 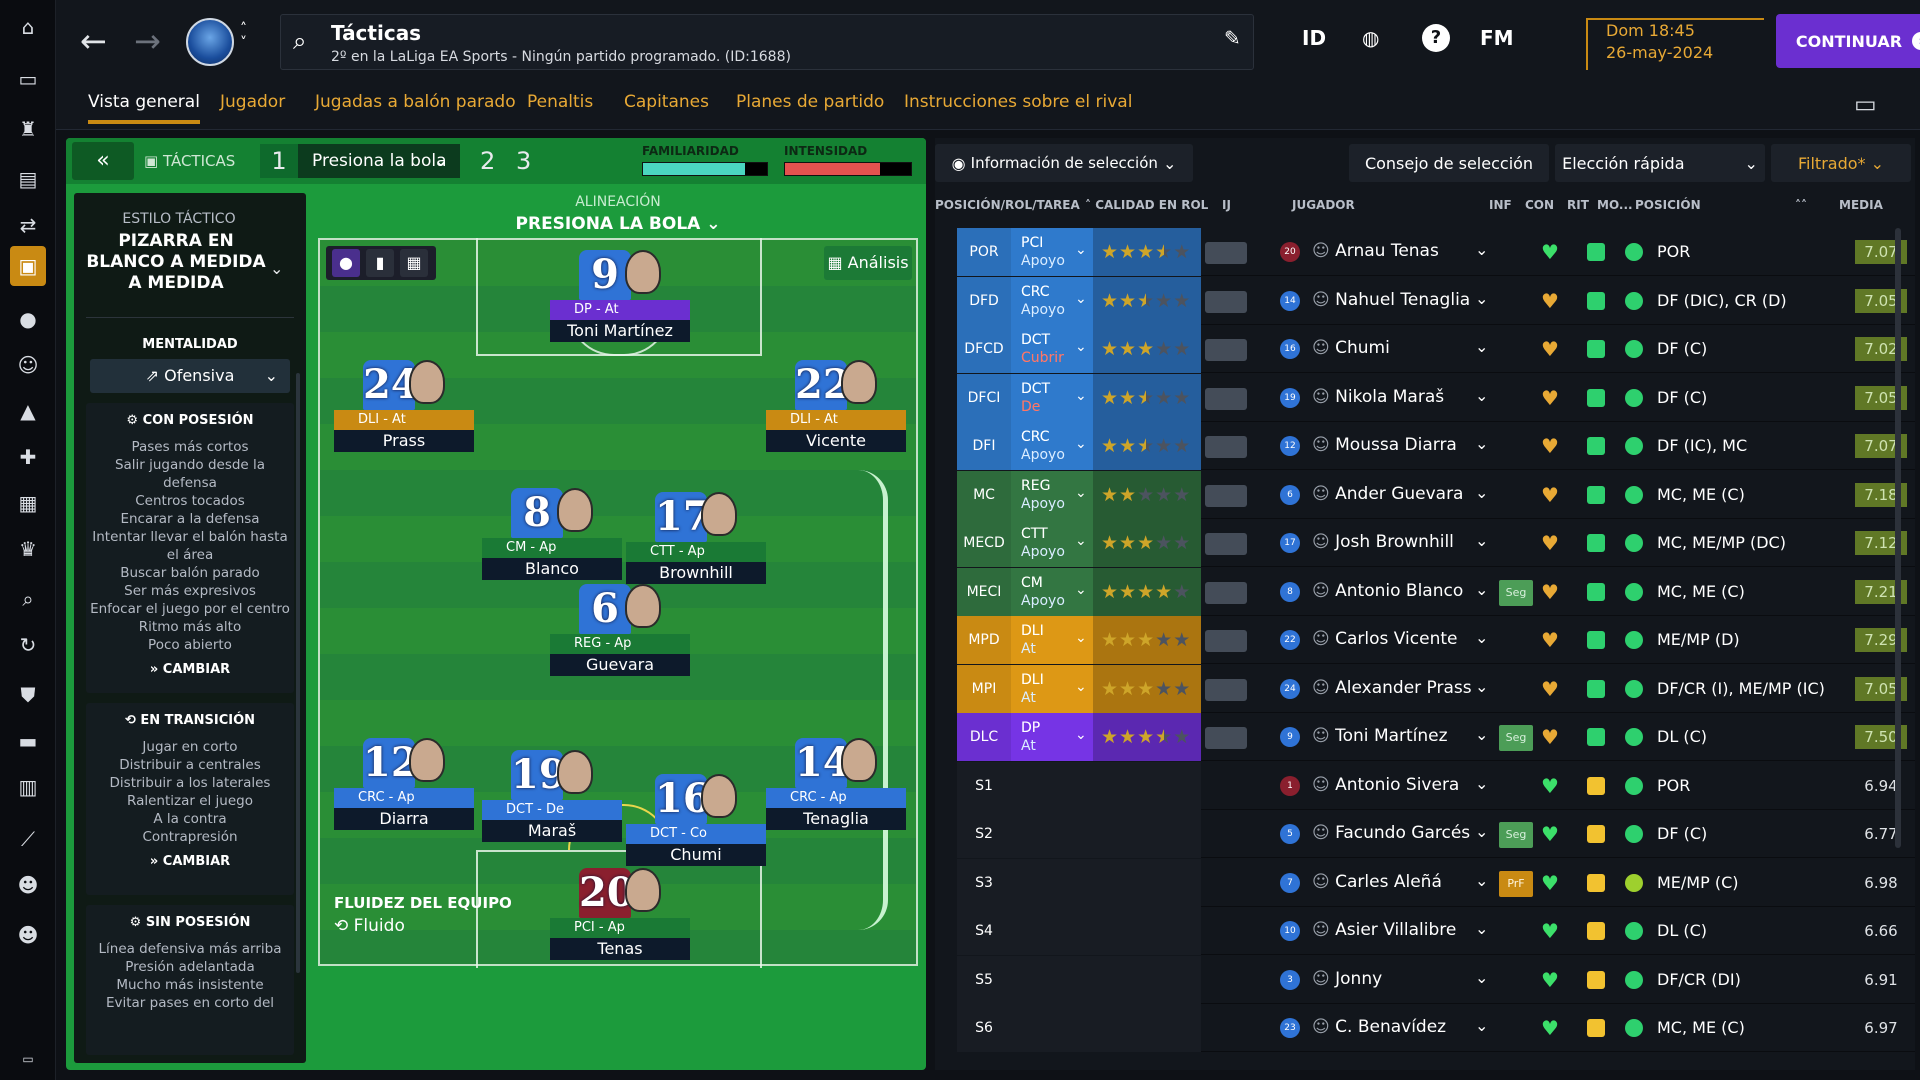 I want to click on style-name: PIZARRA EN BLANCO A MEDIDA A MEDIDA, so click(x=176, y=262).